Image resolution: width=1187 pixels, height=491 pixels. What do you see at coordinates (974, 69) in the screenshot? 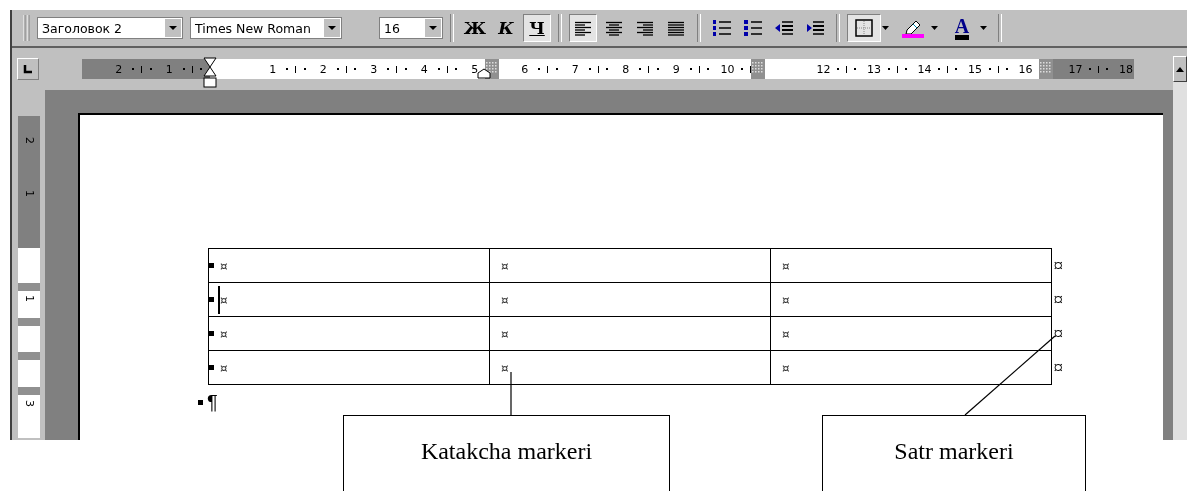
I see `ruler-number: 15` at bounding box center [974, 69].